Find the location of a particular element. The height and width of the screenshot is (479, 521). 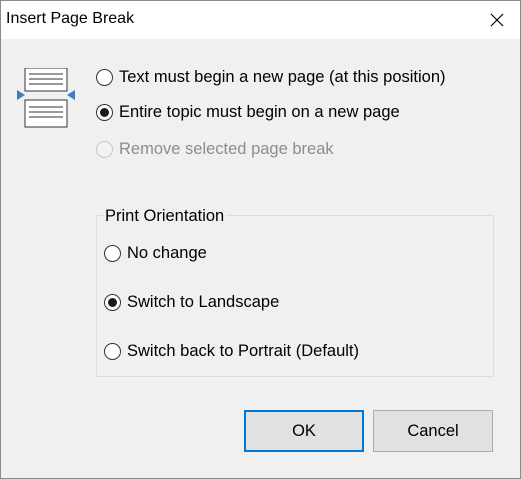

option-label: Entire topic must begin on a new page is located at coordinates (259, 112).